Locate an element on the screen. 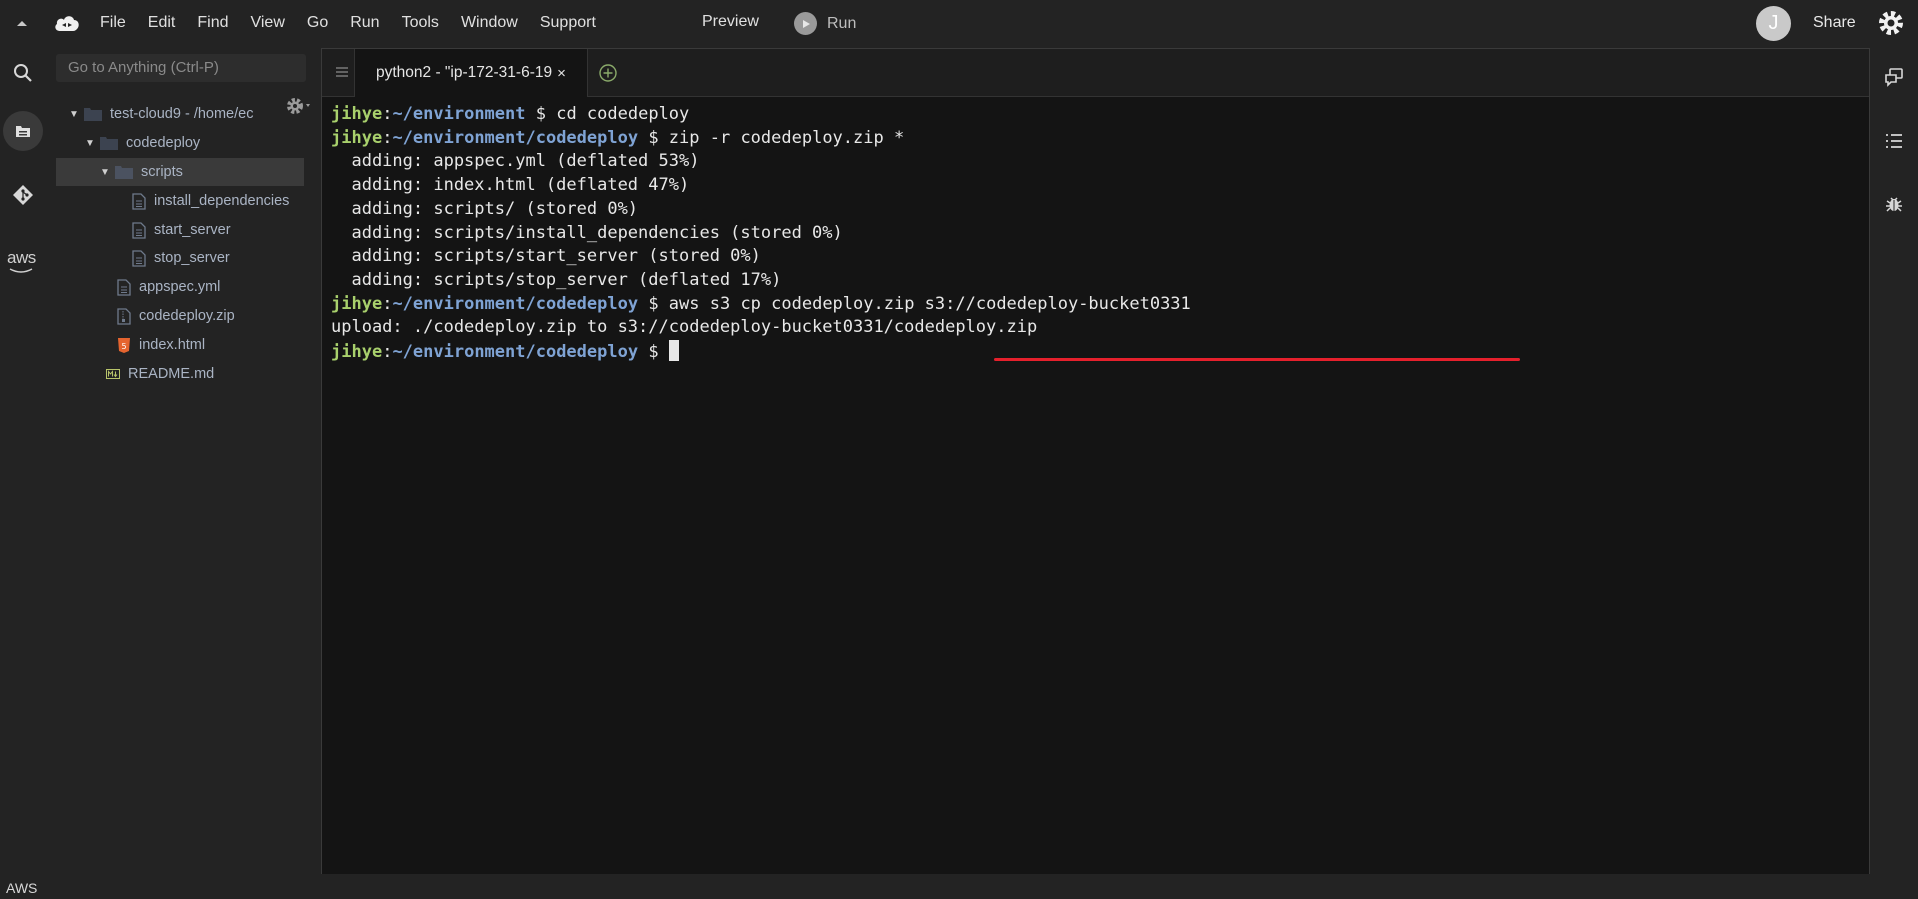  source-control-icon is located at coordinates (23, 195).